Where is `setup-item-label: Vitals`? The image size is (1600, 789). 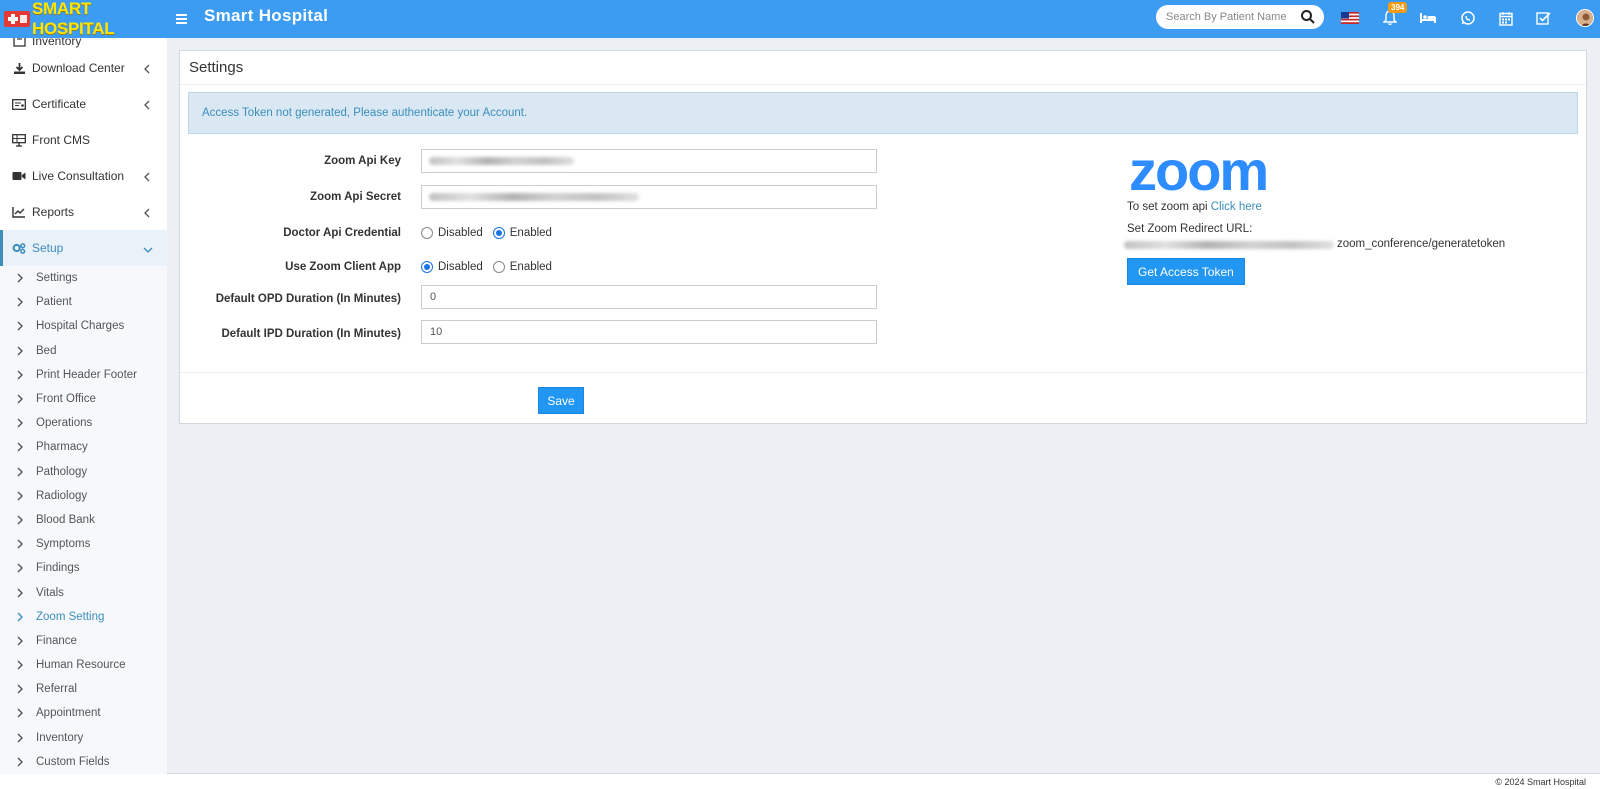
setup-item-label: Vitals is located at coordinates (50, 592).